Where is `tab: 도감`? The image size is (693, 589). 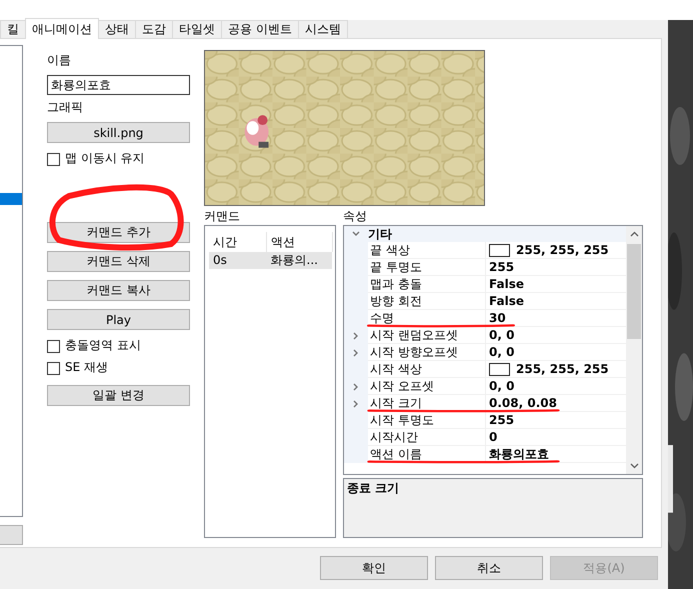
tab: 도감 is located at coordinates (154, 29).